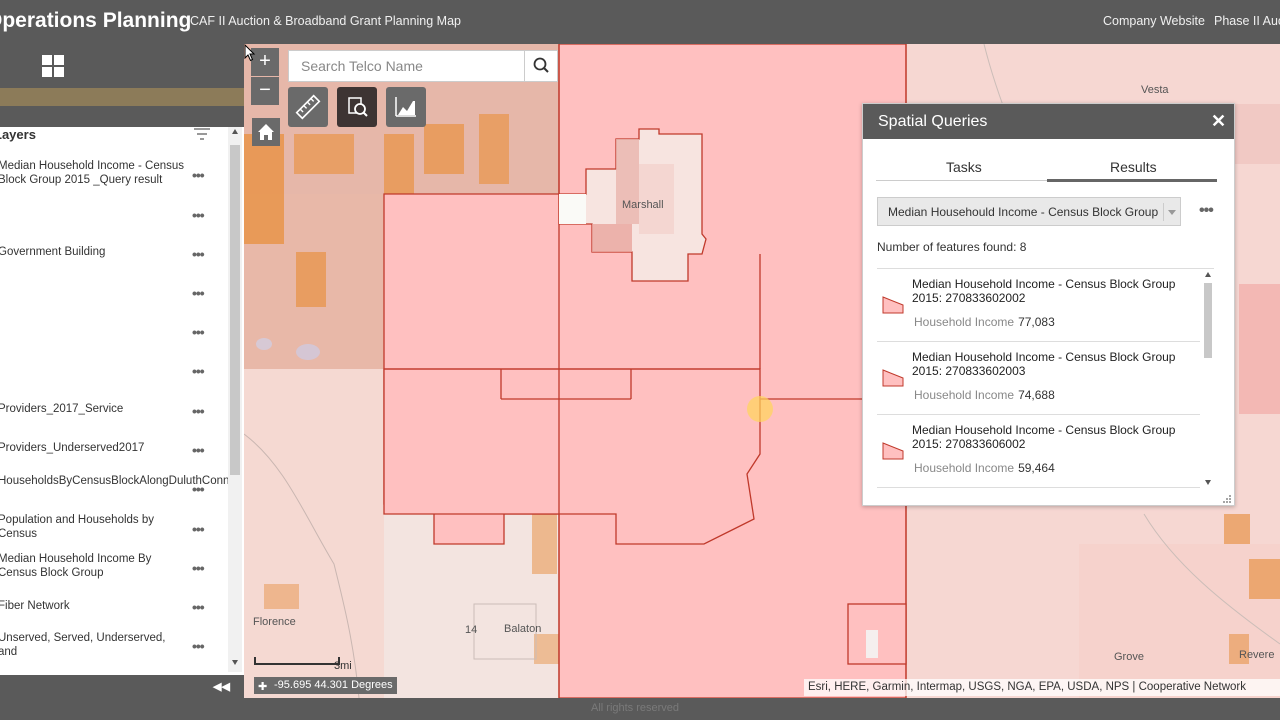 The image size is (1280, 720). What do you see at coordinates (1133, 167) in the screenshot?
I see `tab-results: Results` at bounding box center [1133, 167].